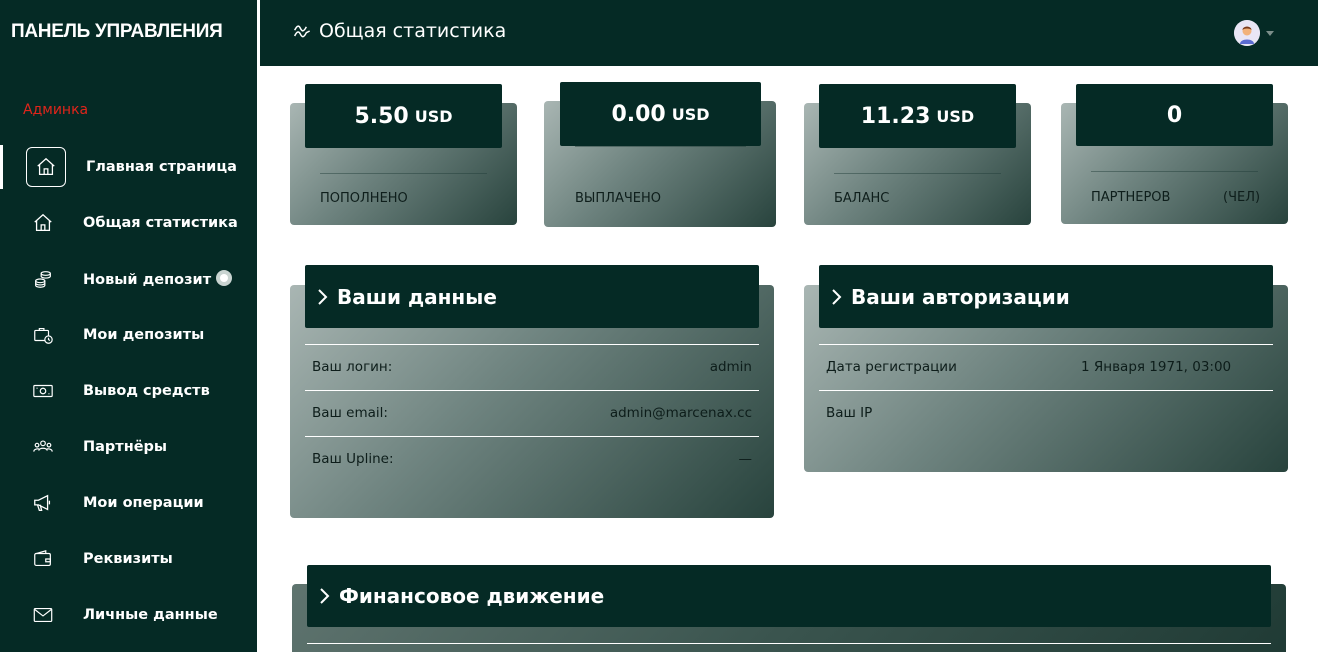 This screenshot has width=1318, height=652. Describe the element at coordinates (1270, 33) in the screenshot. I see `chevron-down-icon` at that location.